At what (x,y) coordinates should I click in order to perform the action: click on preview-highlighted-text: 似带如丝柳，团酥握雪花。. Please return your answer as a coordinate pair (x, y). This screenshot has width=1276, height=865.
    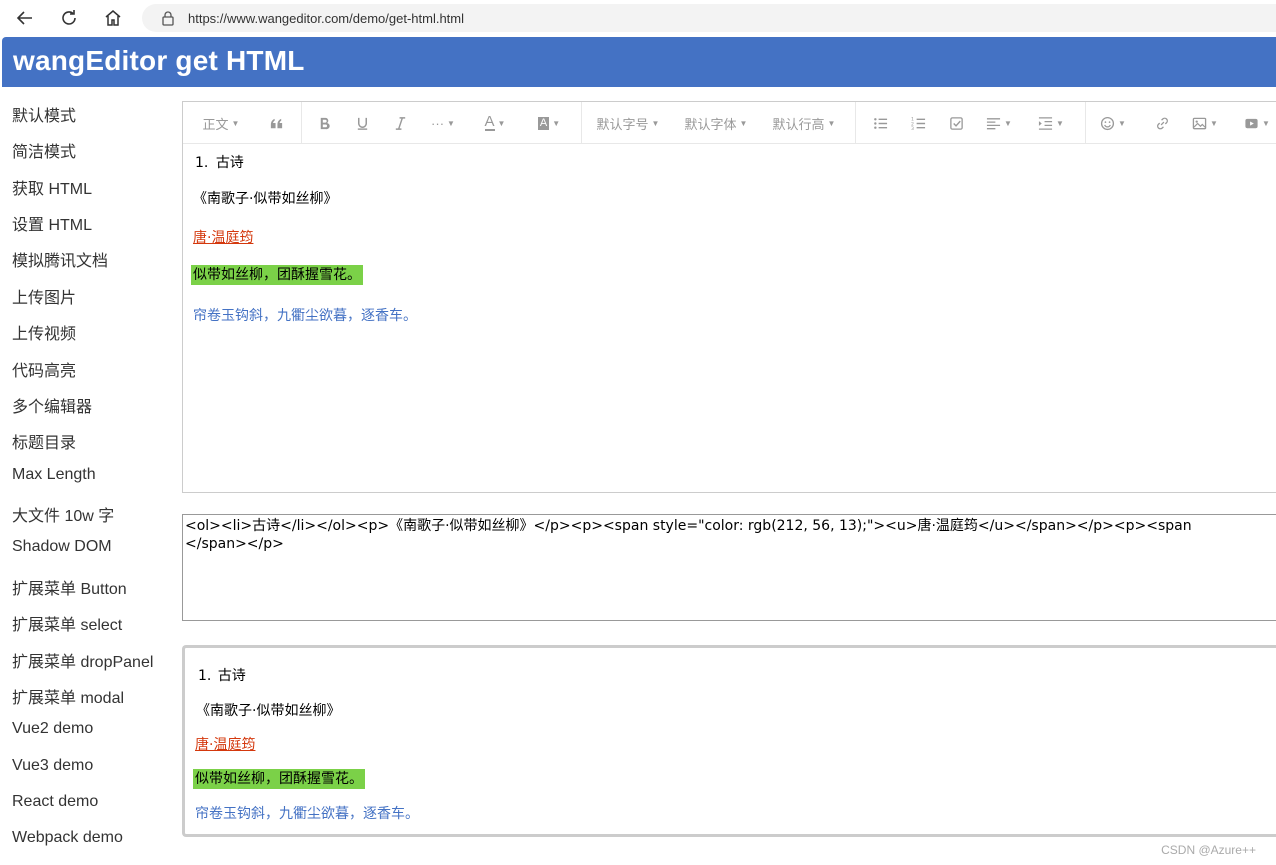
    Looking at the image, I should click on (279, 779).